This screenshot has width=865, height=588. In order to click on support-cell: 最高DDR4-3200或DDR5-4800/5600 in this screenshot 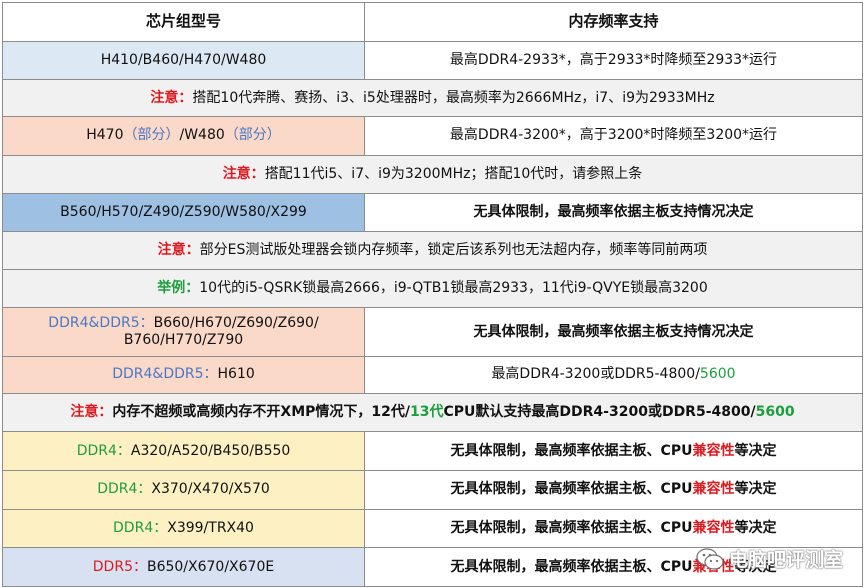, I will do `click(613, 375)`.